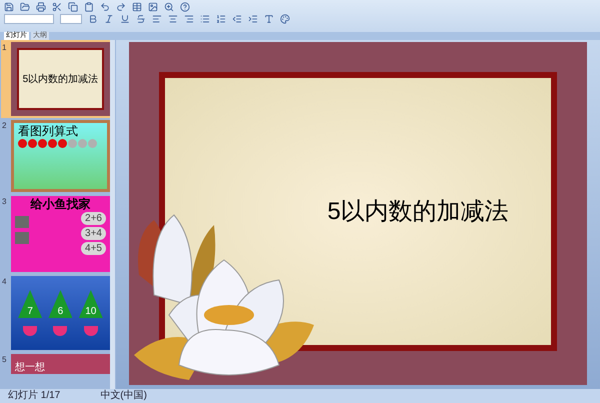 The height and width of the screenshot is (403, 600). I want to click on thumbnail-title: 5以内数的加减法, so click(60, 79).